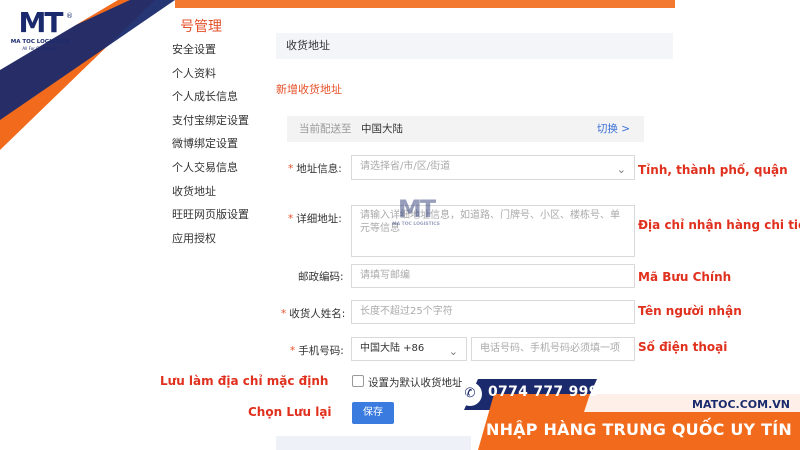  I want to click on address-select-placeholder: 请选择省/市/区/街道, so click(405, 166).